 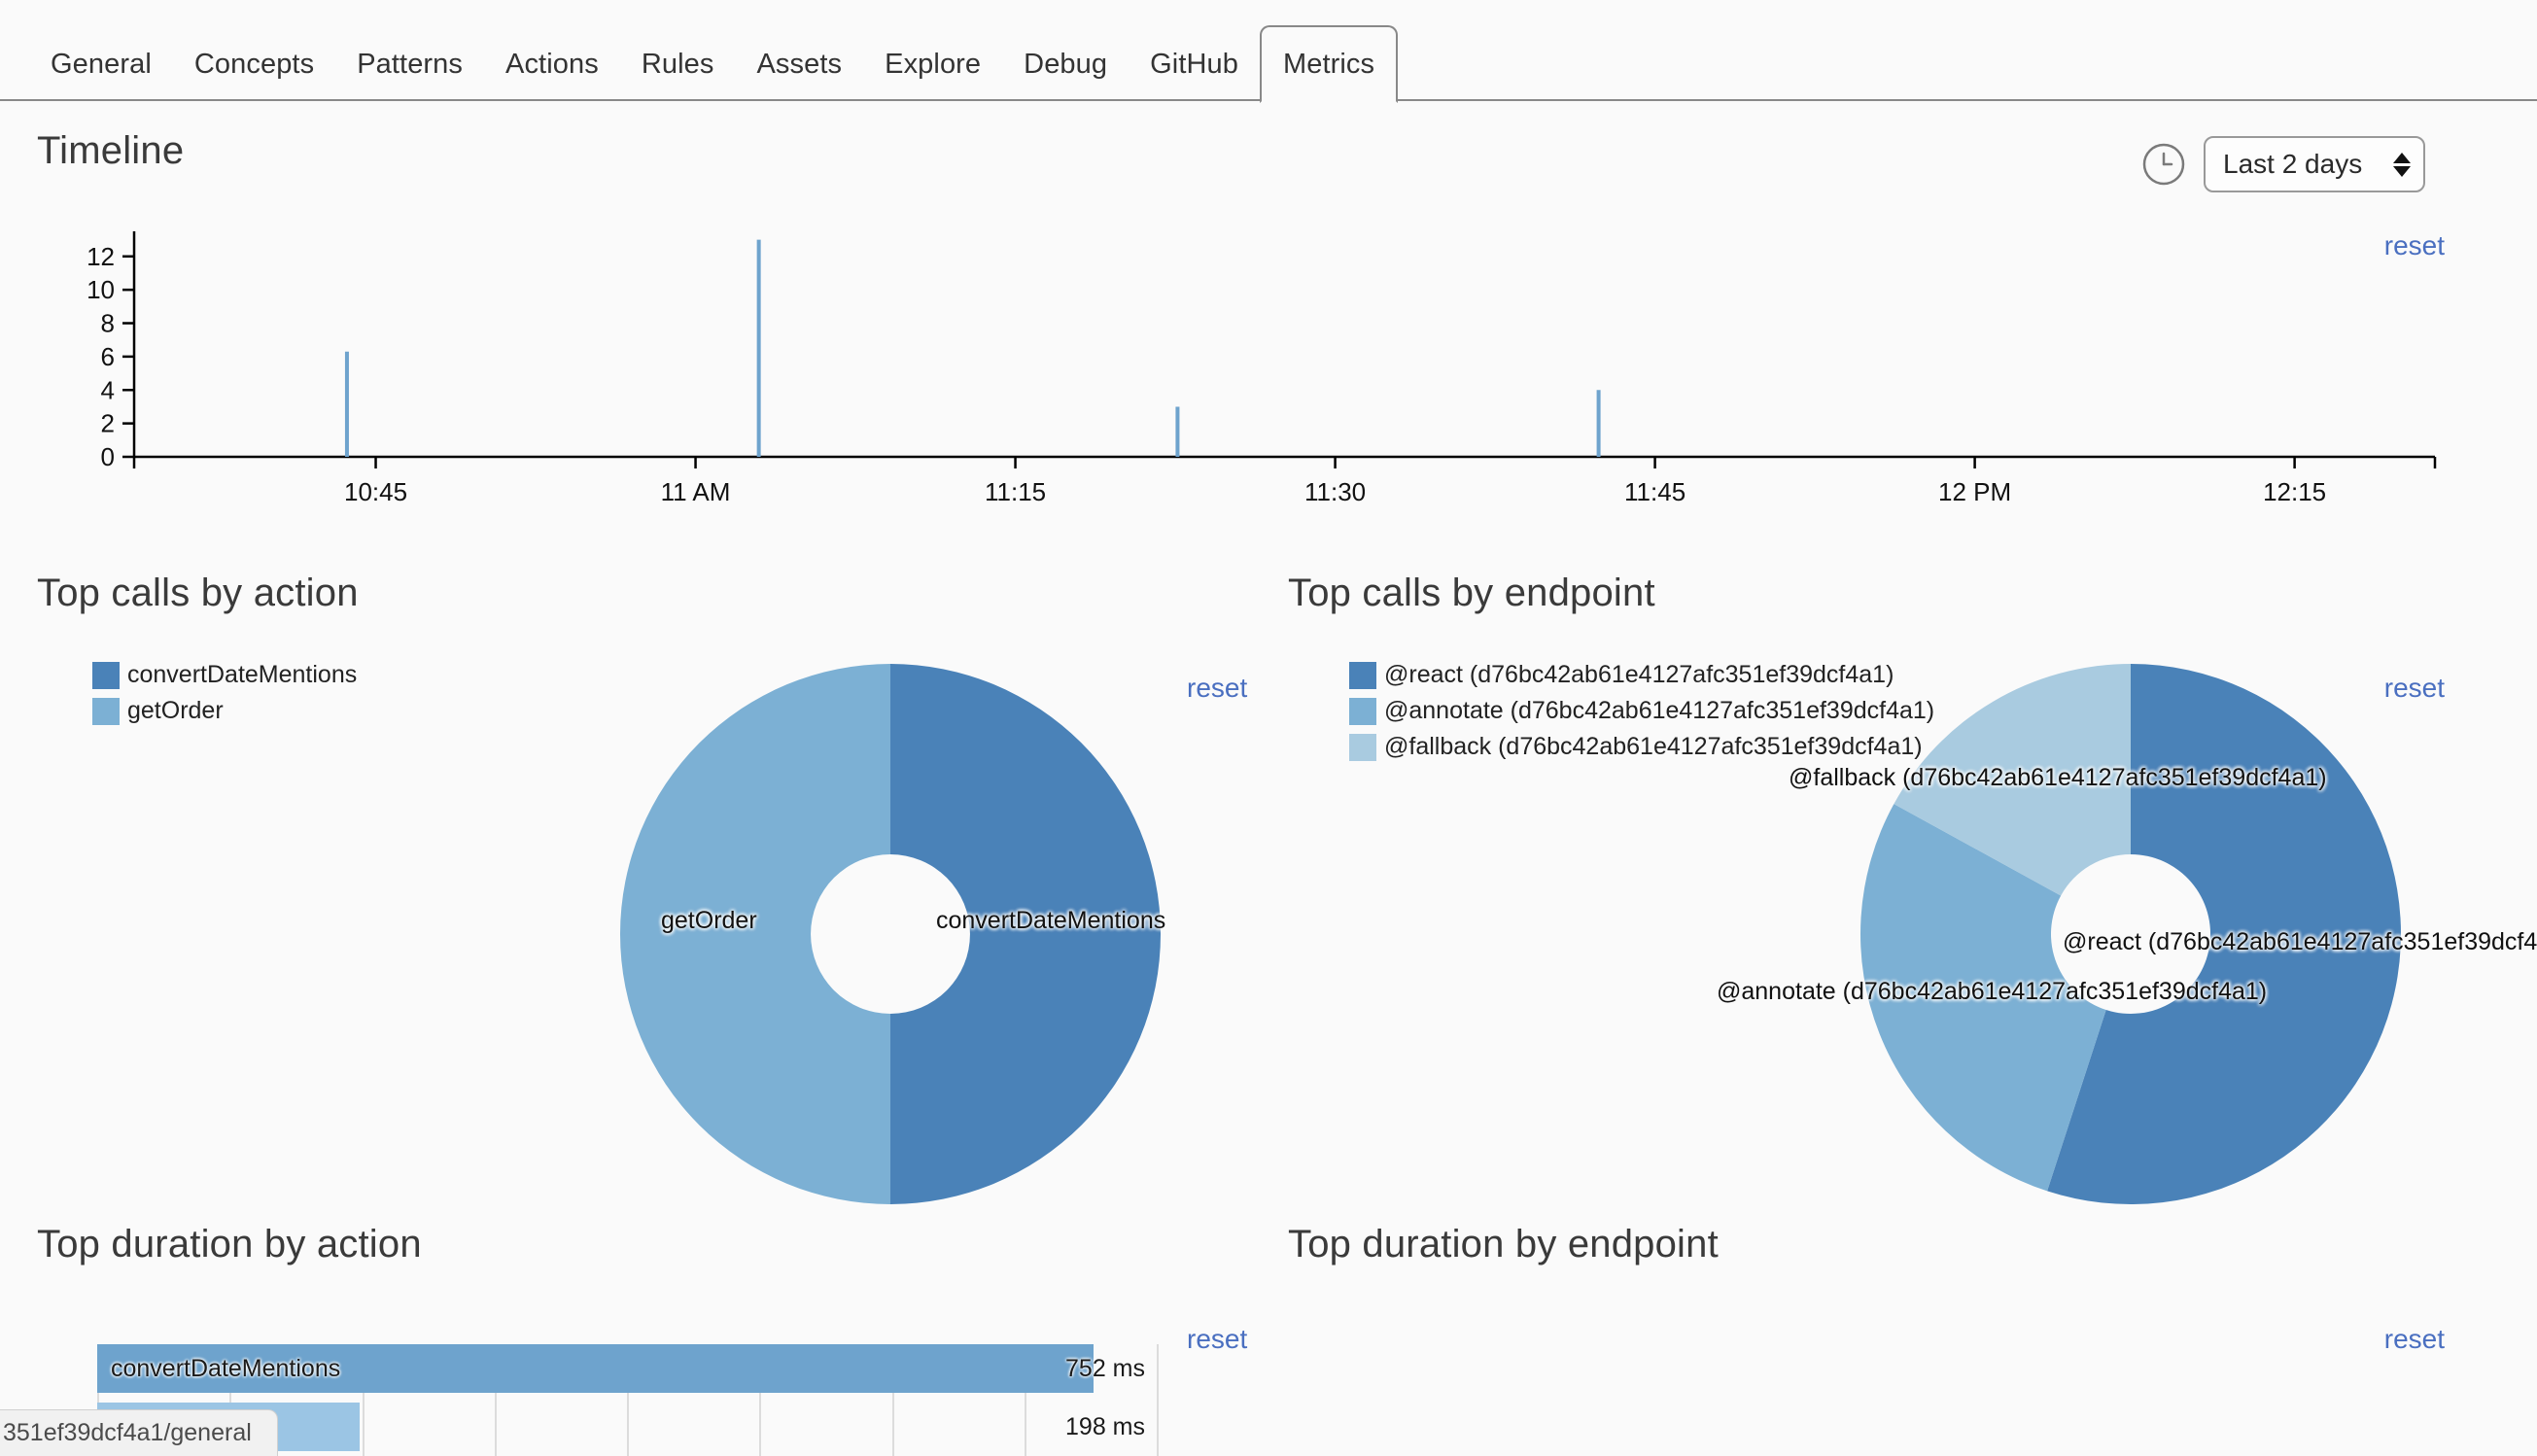 I want to click on top-duration-by-endpoint-reset-link: reset, so click(x=2415, y=1339).